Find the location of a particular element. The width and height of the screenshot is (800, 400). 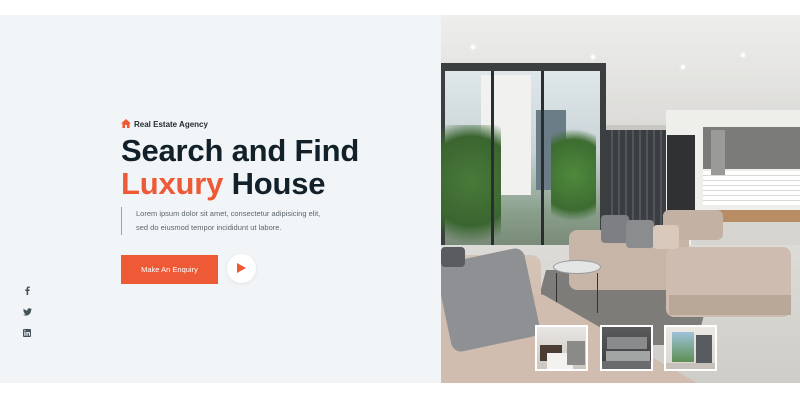

headline-line-1: Search and Find is located at coordinates (240, 150).